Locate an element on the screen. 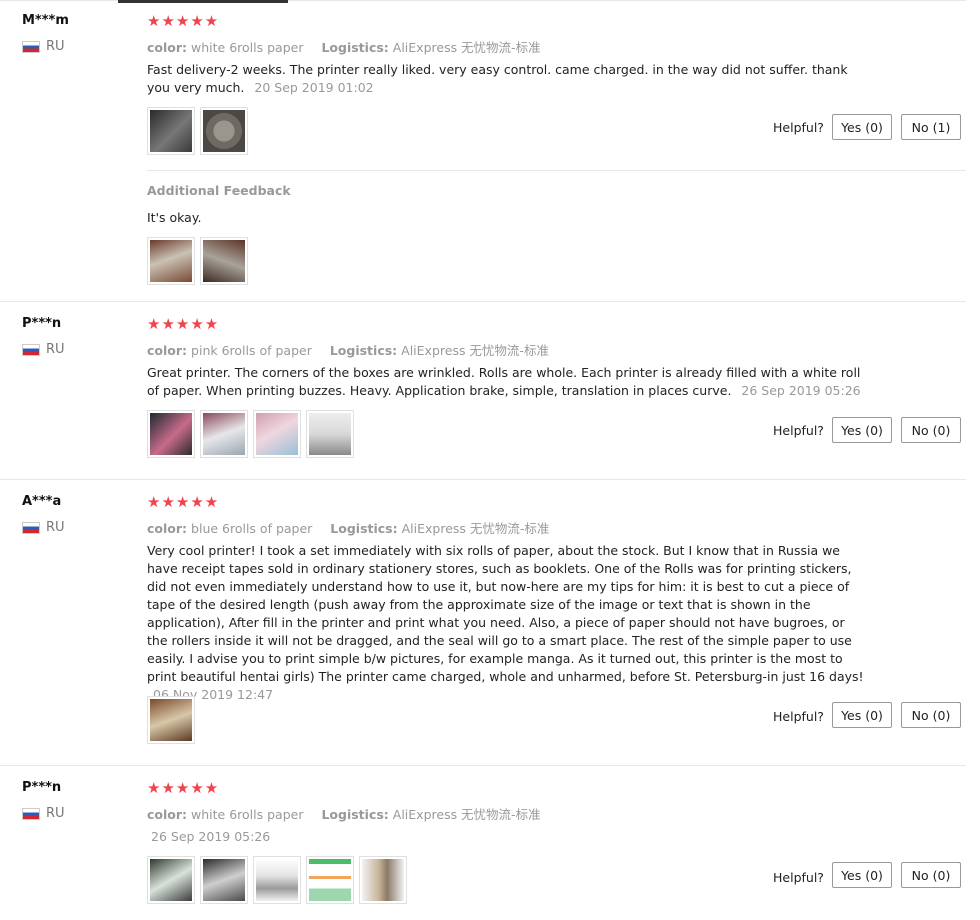  review-text-block: 26 Sep 2019 05:26 is located at coordinates (511, 837).